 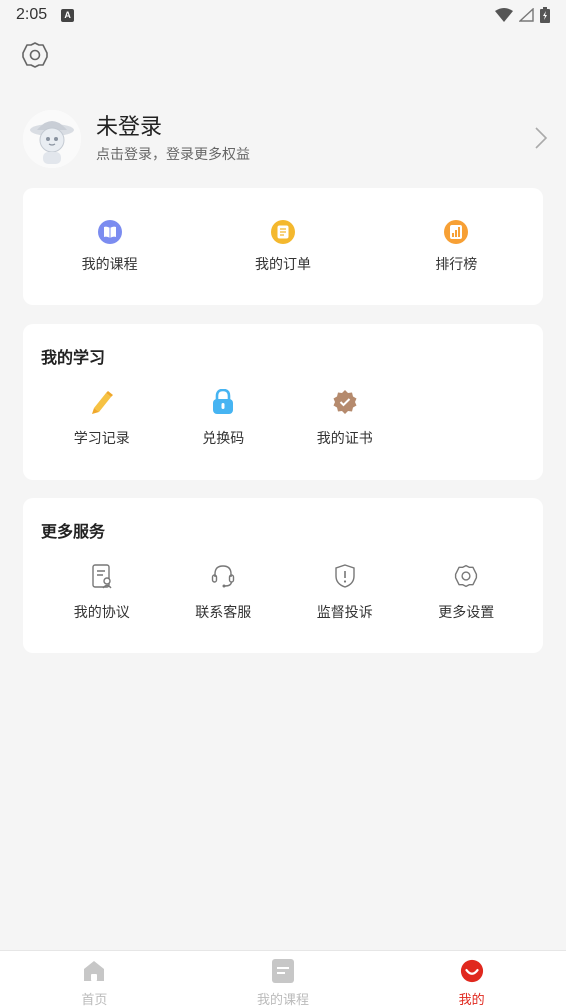 I want to click on study-record-label: 学习记录, so click(x=101, y=439).